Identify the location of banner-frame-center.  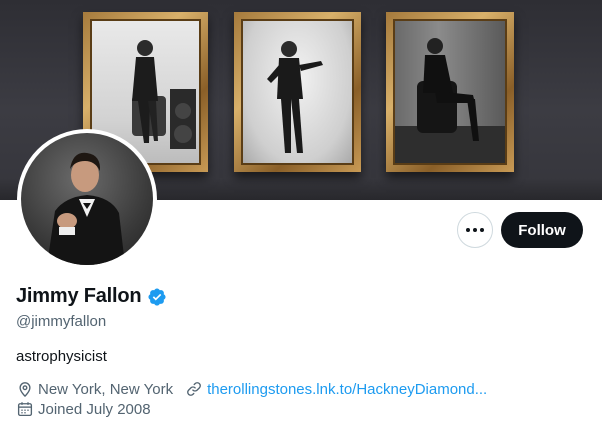
(297, 92).